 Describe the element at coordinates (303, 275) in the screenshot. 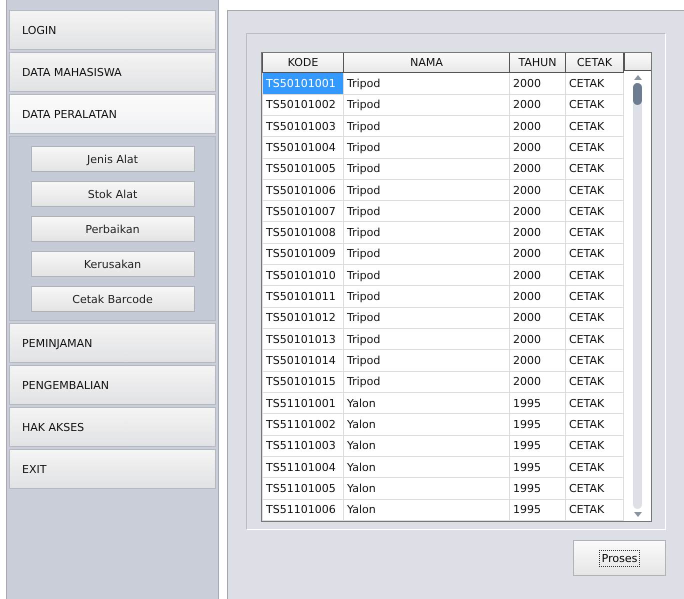

I see `table-cell: TS50101010` at that location.